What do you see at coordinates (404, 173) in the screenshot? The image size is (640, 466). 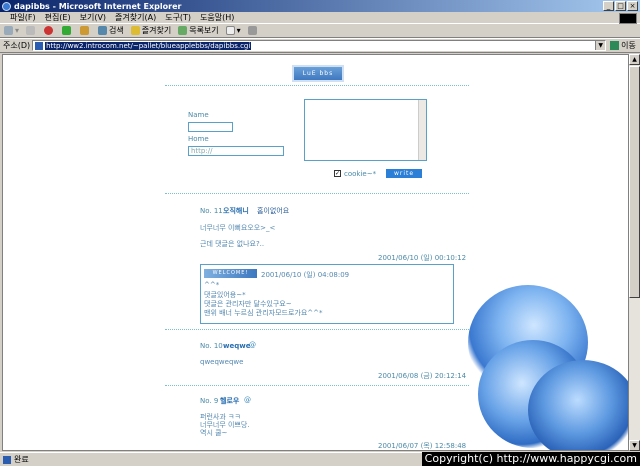 I see `write-button: write` at bounding box center [404, 173].